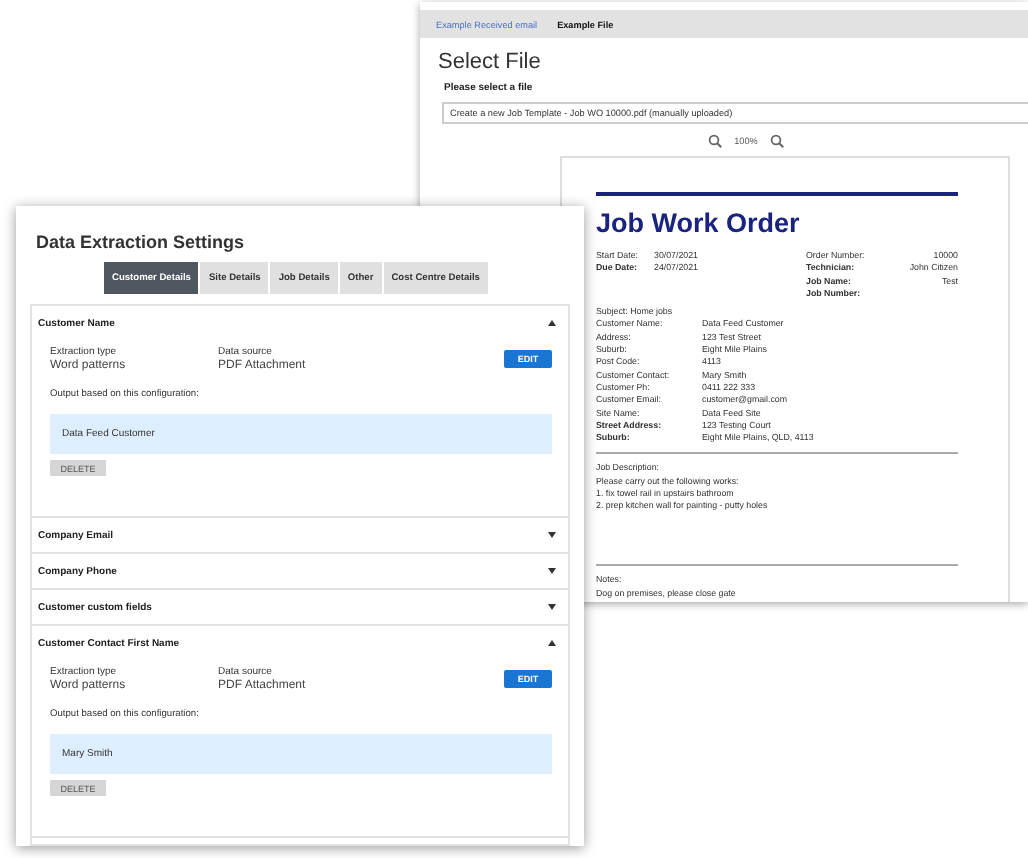  Describe the element at coordinates (715, 141) in the screenshot. I see `zoom-out-icon` at that location.